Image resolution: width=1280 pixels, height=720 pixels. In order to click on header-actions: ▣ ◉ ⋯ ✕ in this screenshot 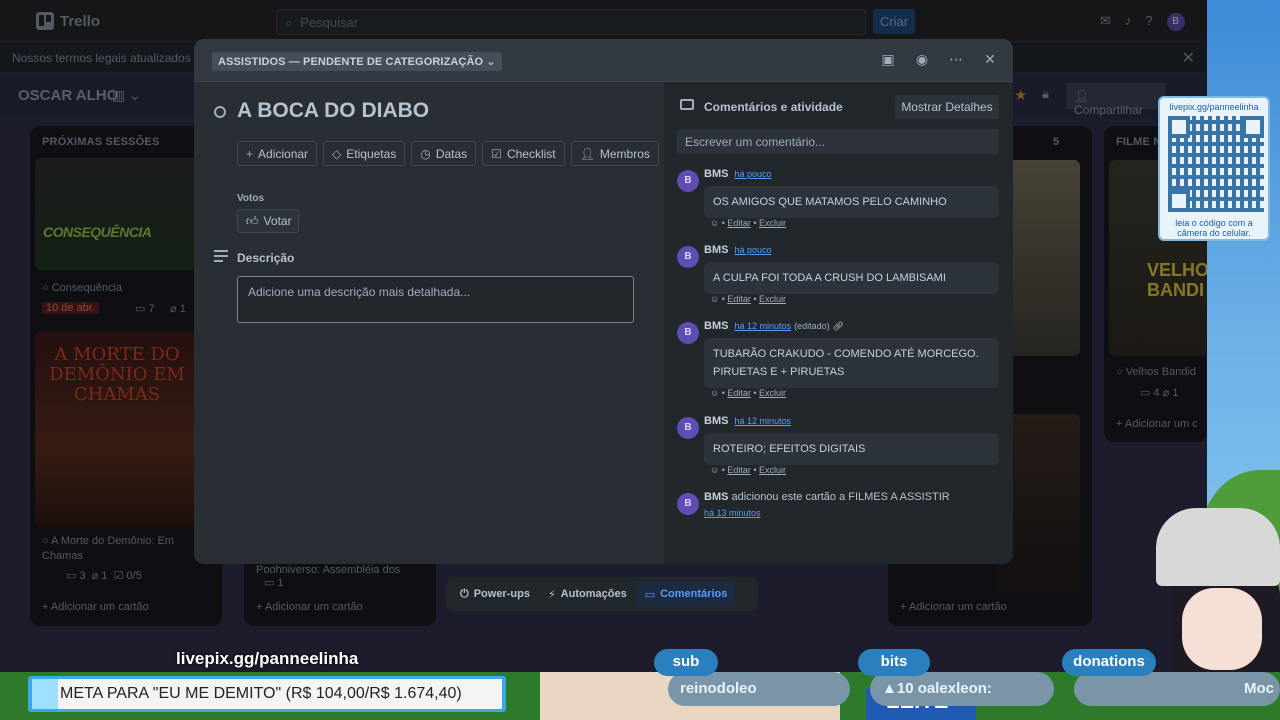, I will do `click(939, 59)`.